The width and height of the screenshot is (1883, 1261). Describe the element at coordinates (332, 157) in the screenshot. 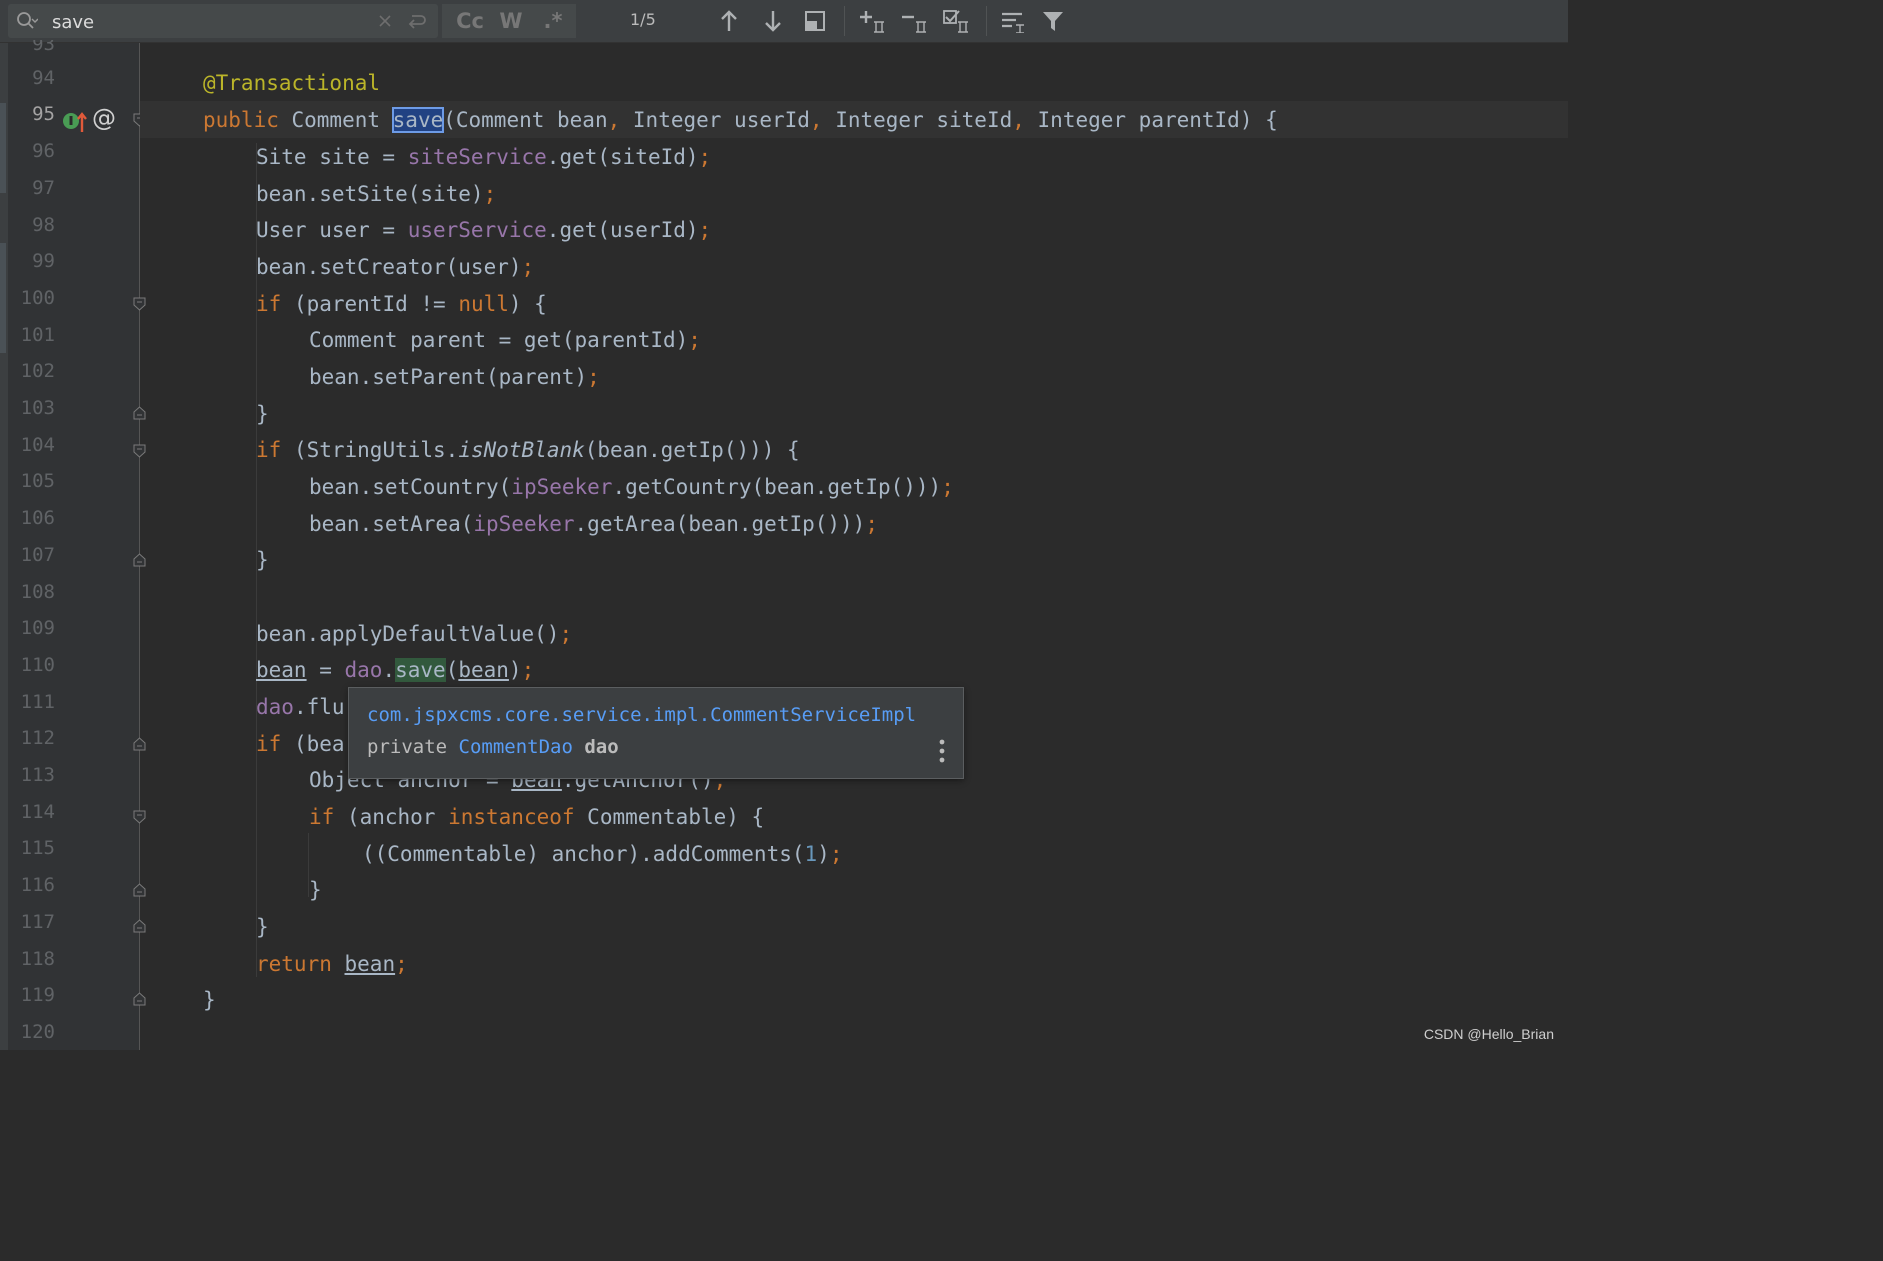

I see `code-text: Site site =` at that location.